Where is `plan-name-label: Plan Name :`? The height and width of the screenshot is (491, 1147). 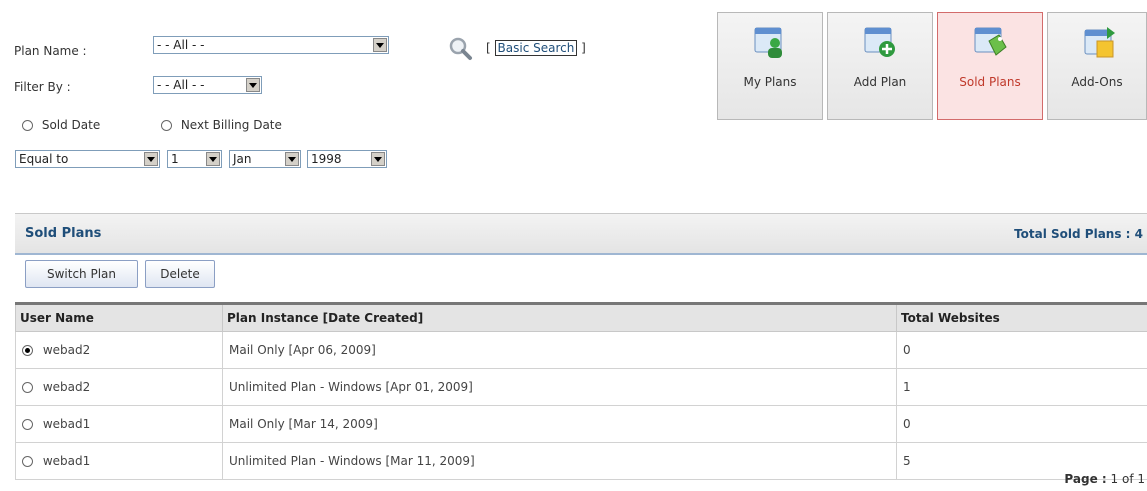
plan-name-label: Plan Name : is located at coordinates (50, 51).